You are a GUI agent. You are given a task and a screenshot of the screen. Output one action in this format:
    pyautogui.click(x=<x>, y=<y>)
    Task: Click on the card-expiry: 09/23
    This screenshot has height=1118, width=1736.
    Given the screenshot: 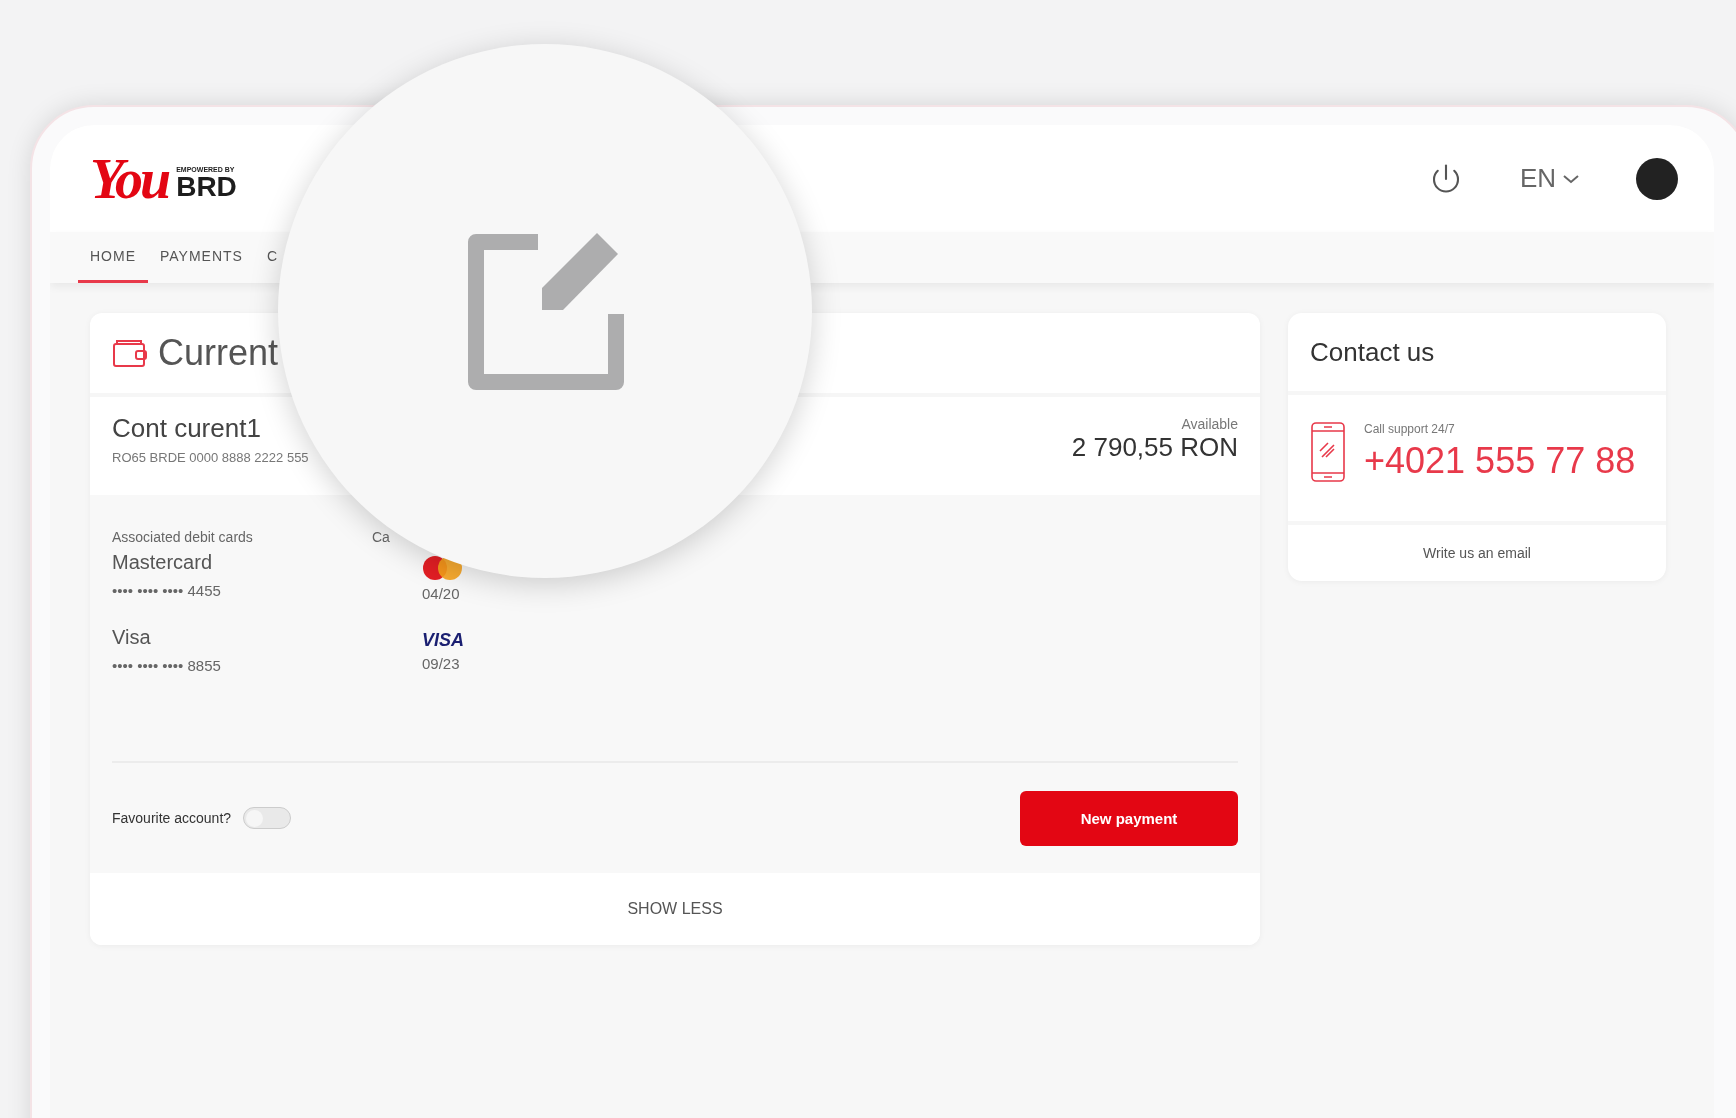 What is the action you would take?
    pyautogui.click(x=441, y=663)
    